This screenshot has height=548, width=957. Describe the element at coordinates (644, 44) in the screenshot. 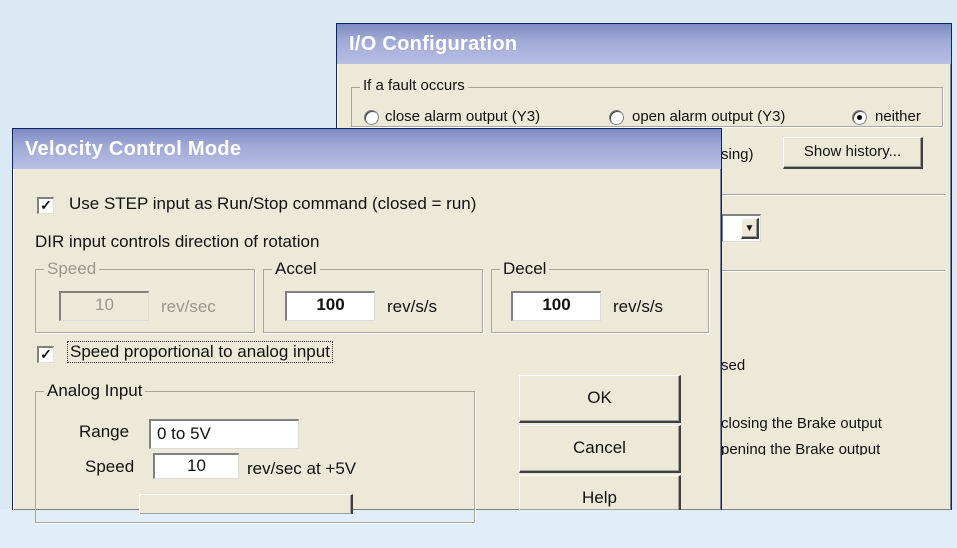

I see `io-window-title: I/O Configuration` at that location.